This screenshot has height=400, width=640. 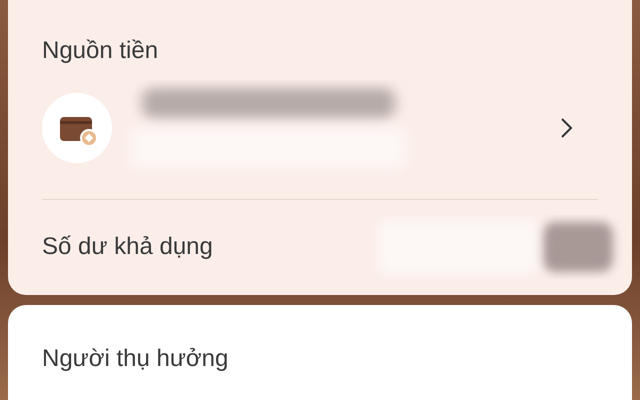 What do you see at coordinates (127, 247) in the screenshot?
I see `balance-label: Số dư khả dụng` at bounding box center [127, 247].